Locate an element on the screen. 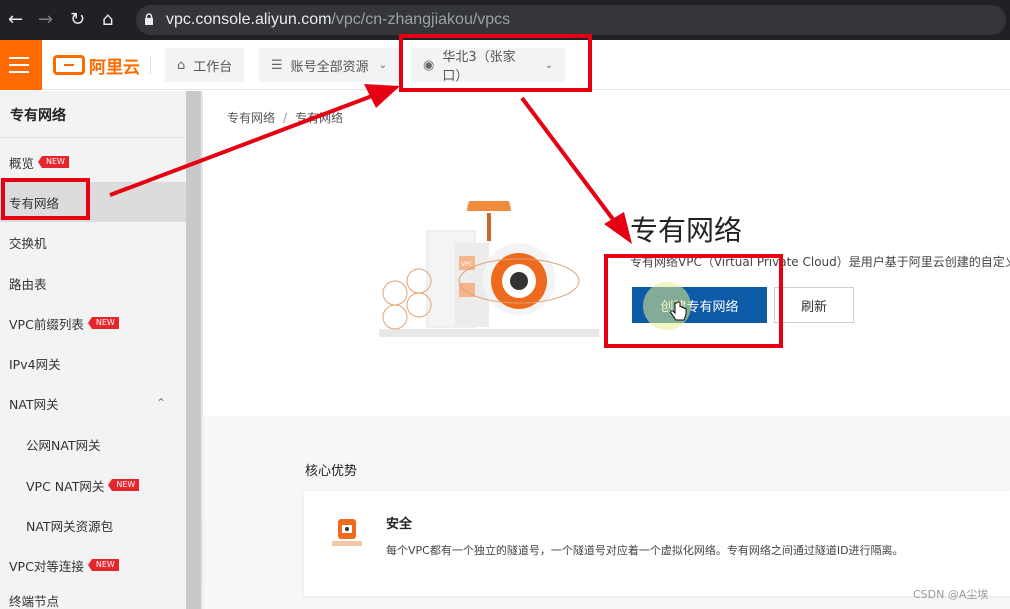  sidebar-item-ipv4-gateway: IPv4网关 is located at coordinates (93, 363).